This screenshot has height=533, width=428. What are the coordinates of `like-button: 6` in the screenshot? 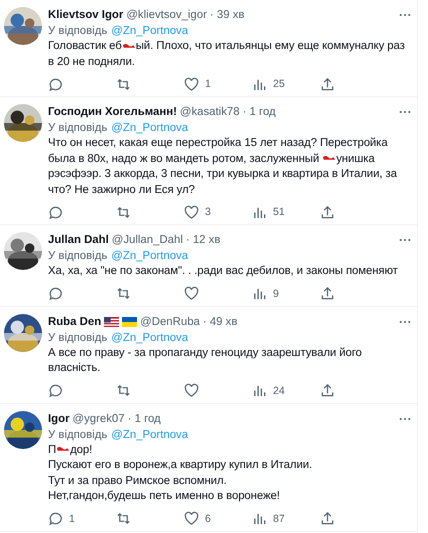 It's located at (218, 518).